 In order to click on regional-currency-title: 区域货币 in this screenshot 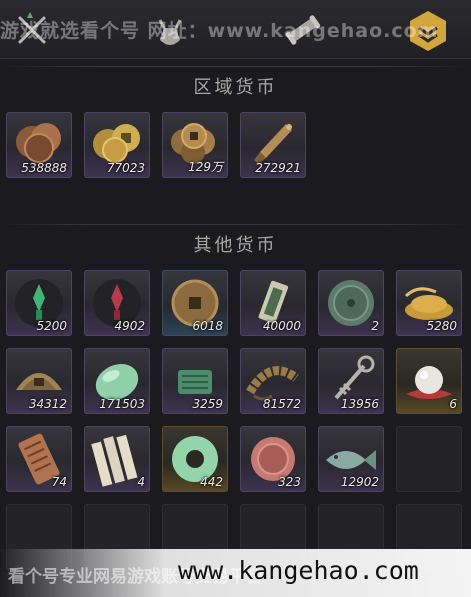, I will do `click(235, 87)`.